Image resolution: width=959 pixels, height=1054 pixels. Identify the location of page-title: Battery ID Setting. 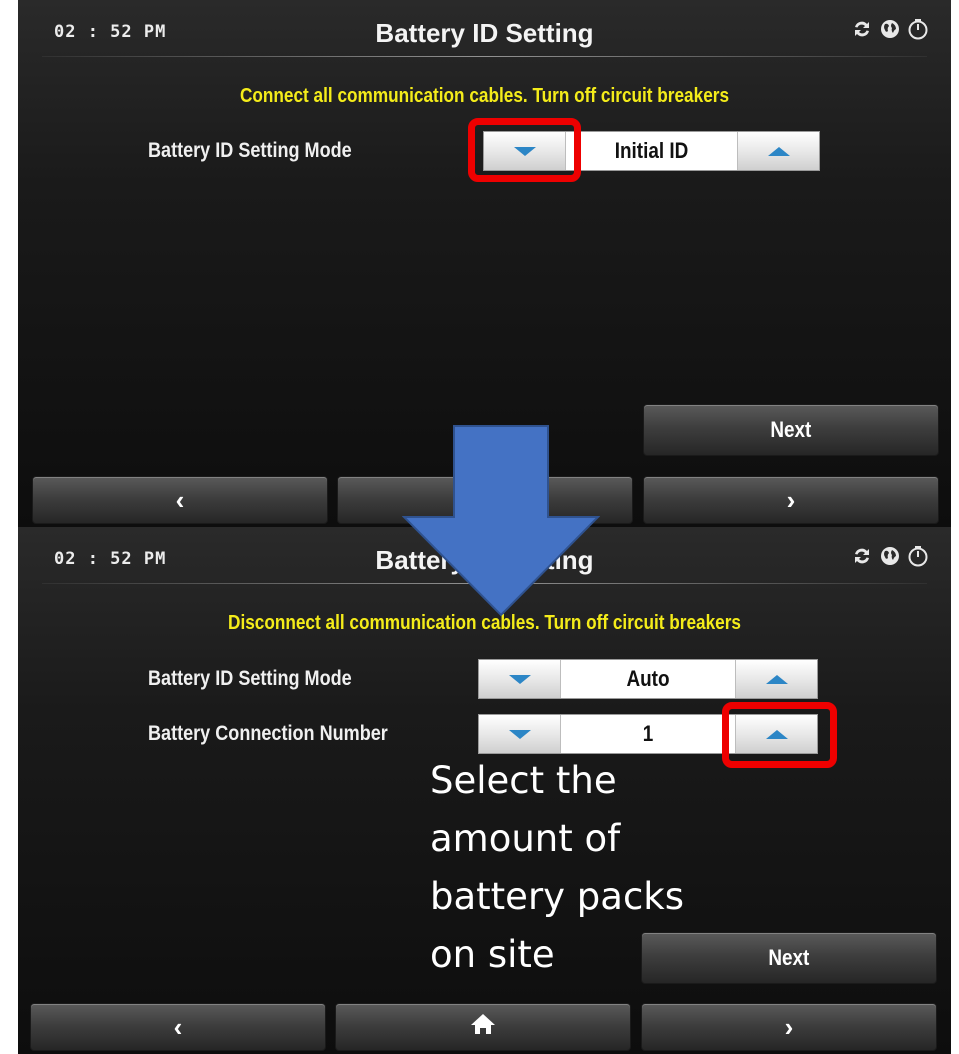
(484, 33).